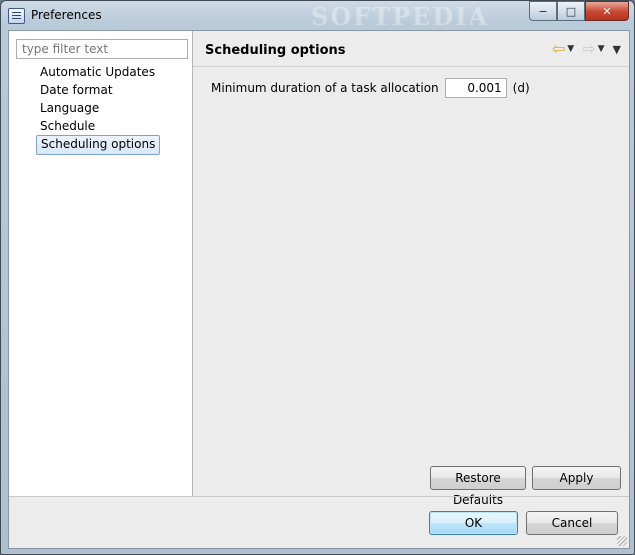 The width and height of the screenshot is (635, 555). What do you see at coordinates (617, 49) in the screenshot?
I see `view-menu-icon: ▼` at bounding box center [617, 49].